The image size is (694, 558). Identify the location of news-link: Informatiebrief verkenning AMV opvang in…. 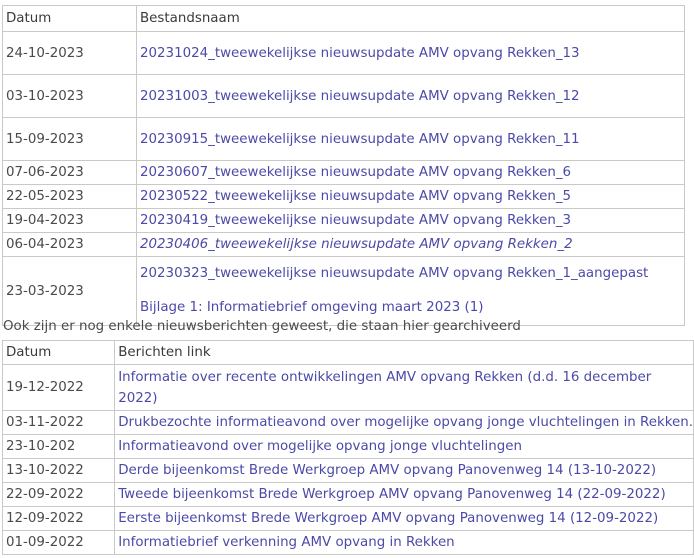
(286, 542).